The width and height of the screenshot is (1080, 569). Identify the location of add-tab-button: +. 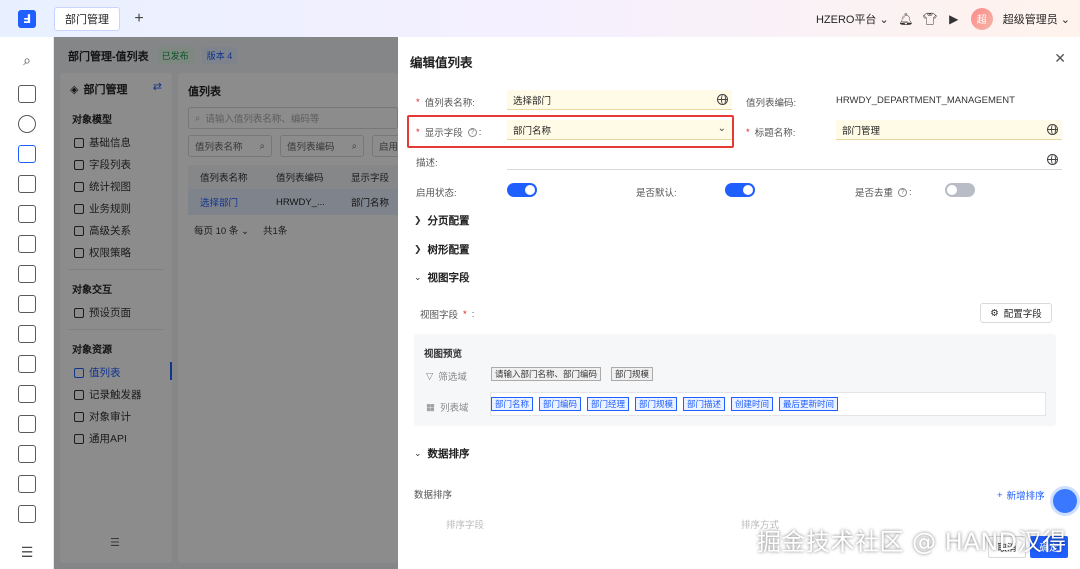
(139, 19).